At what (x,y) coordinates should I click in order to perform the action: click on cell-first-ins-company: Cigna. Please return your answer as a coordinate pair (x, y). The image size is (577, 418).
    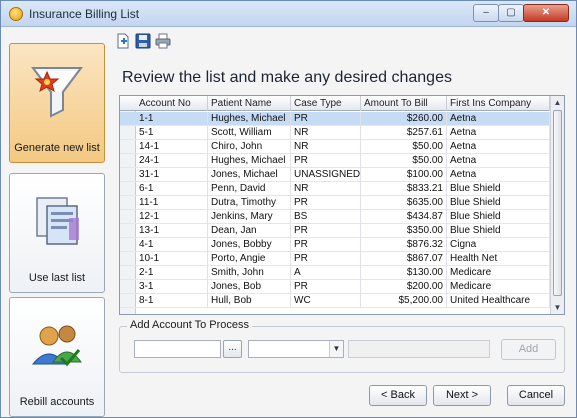
    Looking at the image, I should click on (498, 245).